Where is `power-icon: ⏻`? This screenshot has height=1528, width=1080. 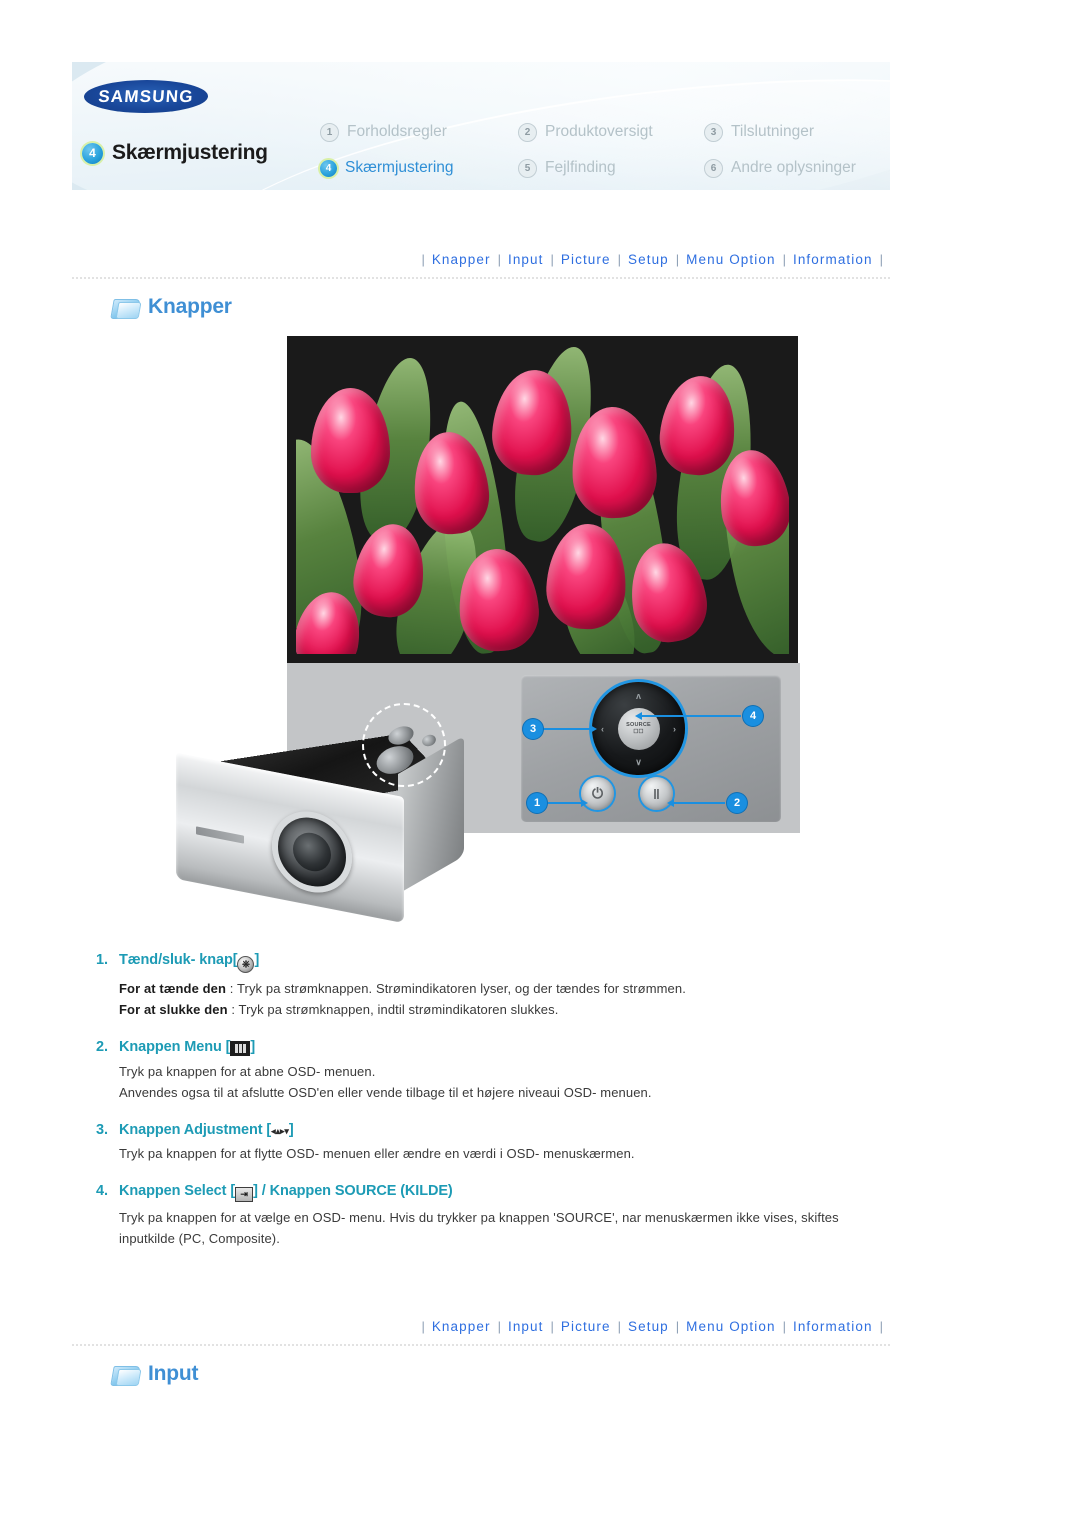 power-icon: ⏻ is located at coordinates (597, 793).